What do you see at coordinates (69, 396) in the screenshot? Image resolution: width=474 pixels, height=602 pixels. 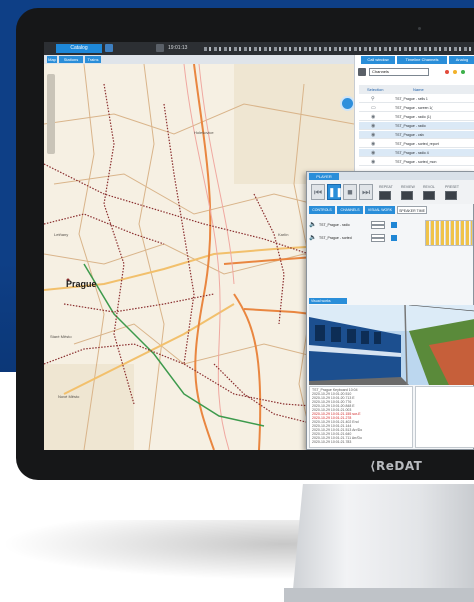 I see `map-label-nove-mesto: Nové Město` at bounding box center [69, 396].